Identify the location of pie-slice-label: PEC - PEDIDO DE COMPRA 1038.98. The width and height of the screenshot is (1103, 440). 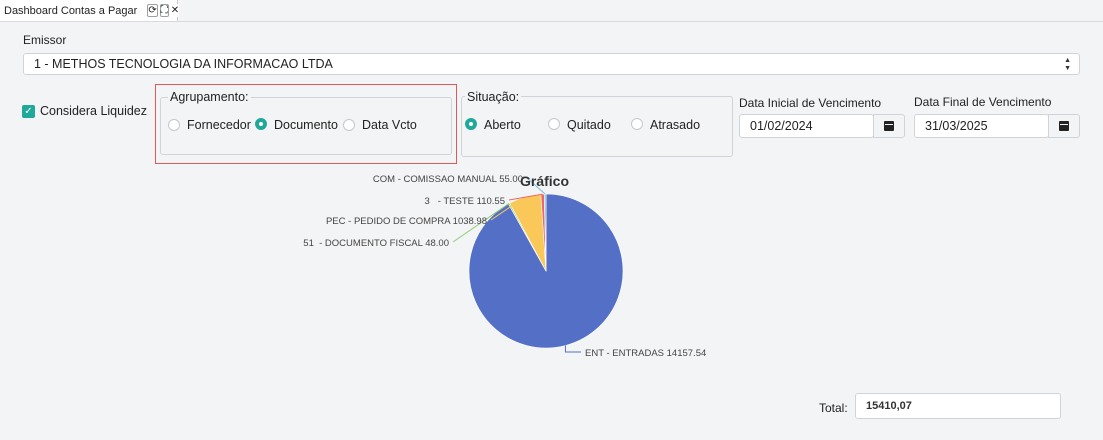
(406, 221).